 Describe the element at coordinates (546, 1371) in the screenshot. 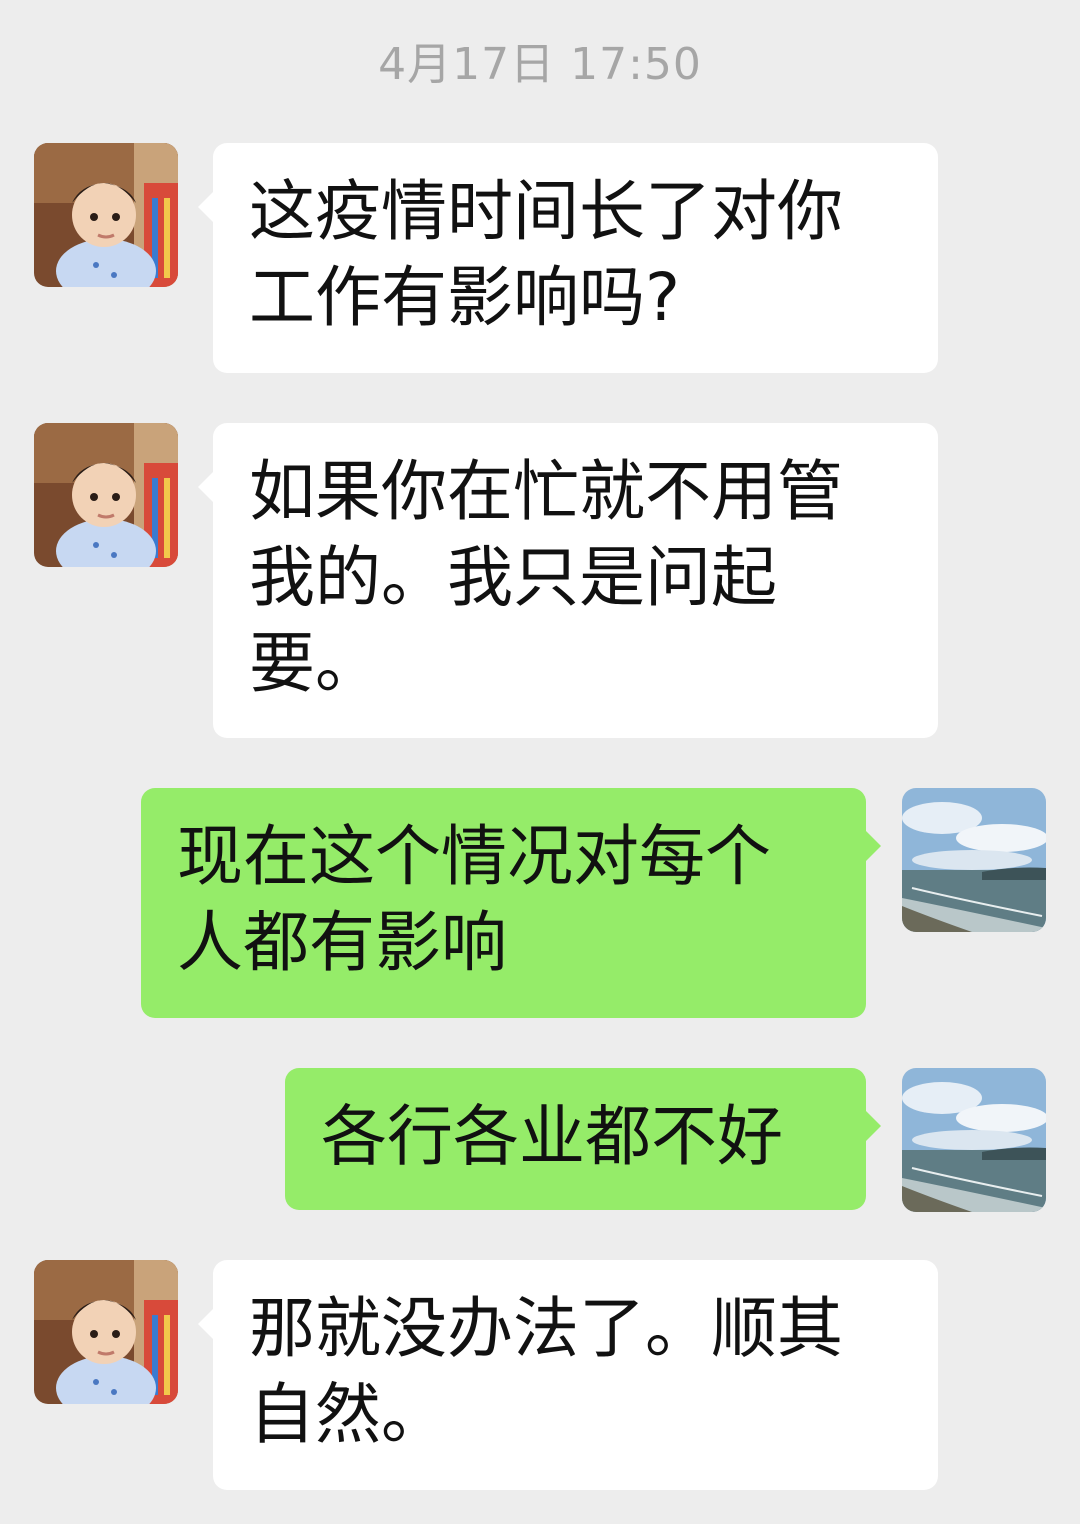

I see `message-text: 那就没办法了。顺其自然。` at that location.